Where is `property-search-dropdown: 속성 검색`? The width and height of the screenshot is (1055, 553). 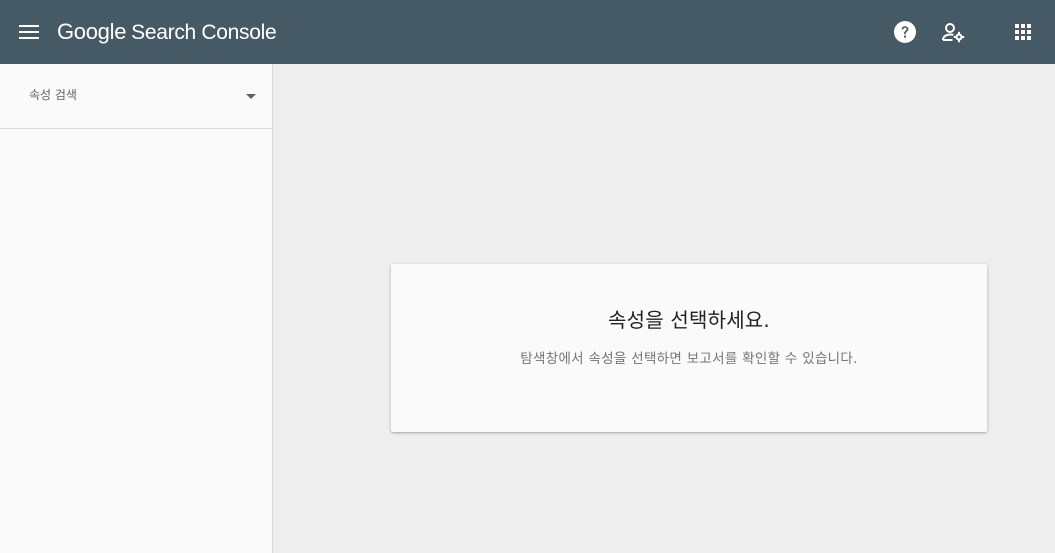
property-search-dropdown: 속성 검색 is located at coordinates (136, 96).